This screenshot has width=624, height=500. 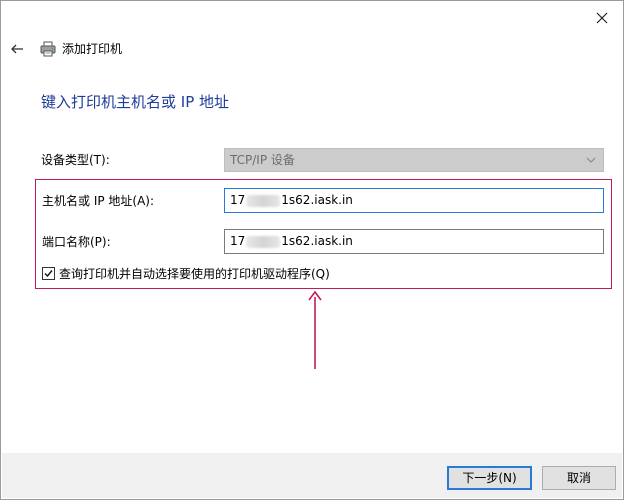 I want to click on port-input: 17 1s62.iask.in, so click(x=414, y=241).